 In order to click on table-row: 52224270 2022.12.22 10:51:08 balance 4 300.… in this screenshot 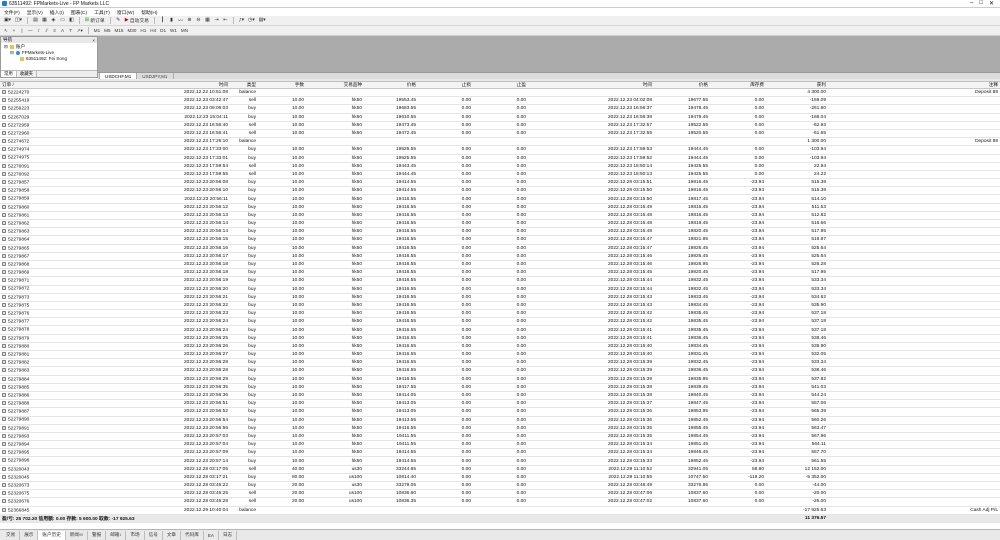, I will do `click(500, 93)`.